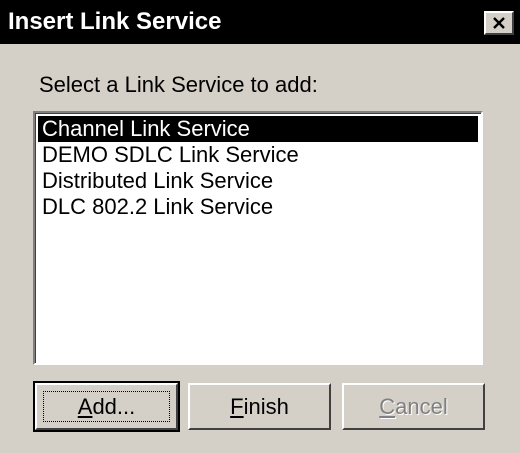  Describe the element at coordinates (387, 406) in the screenshot. I see `cancel-button-mnemonic: C` at that location.